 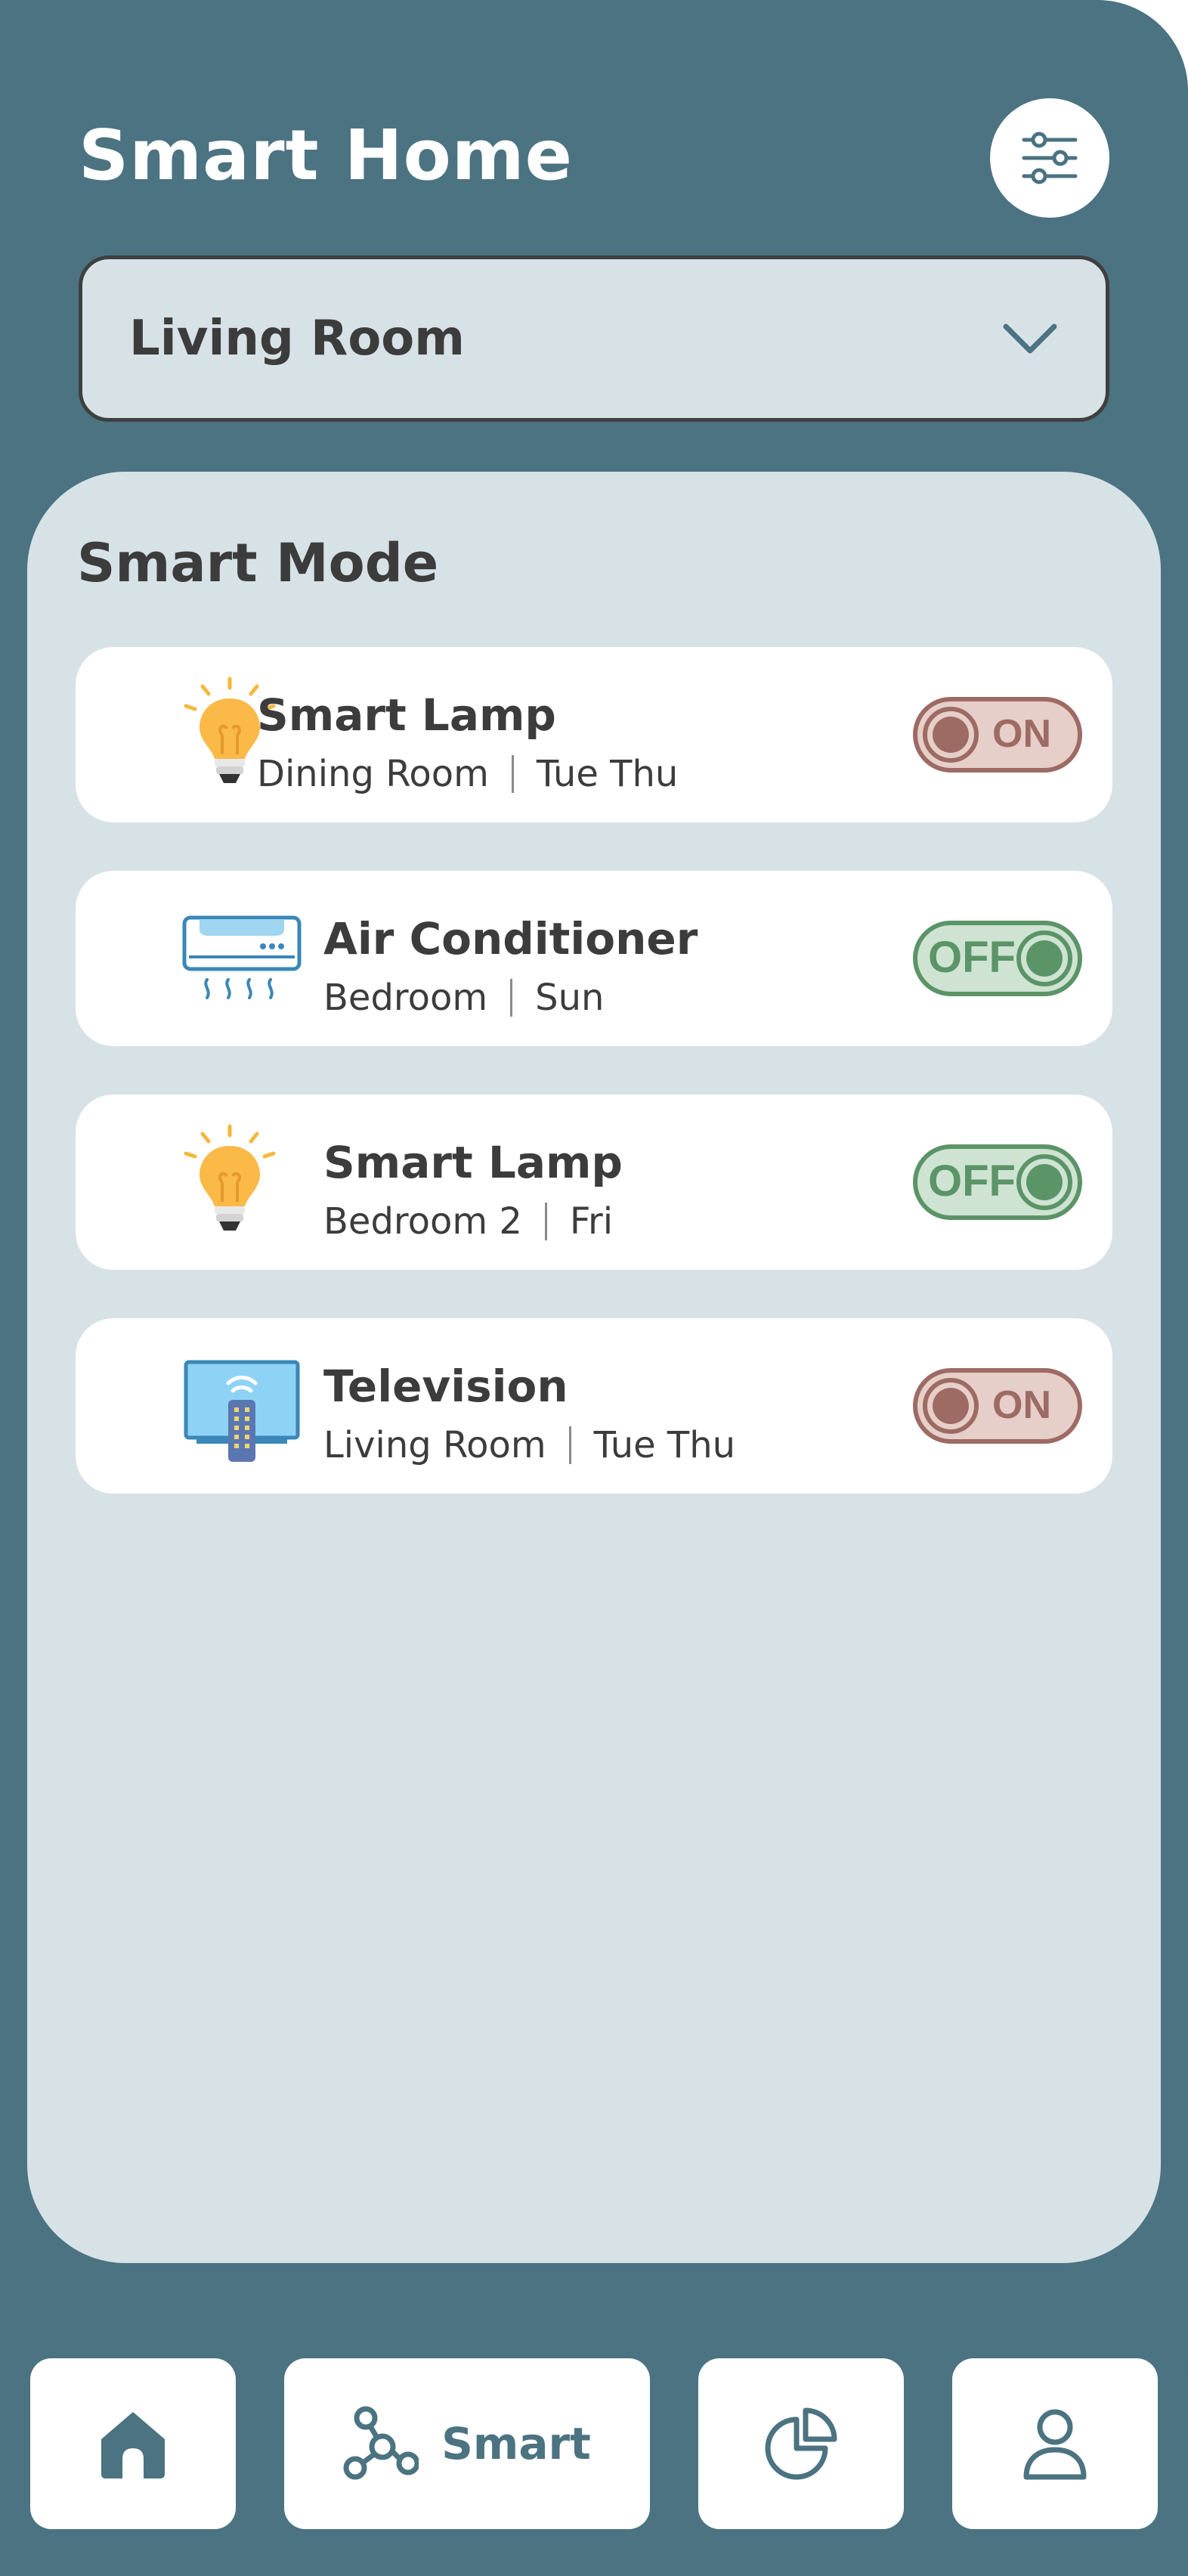 What do you see at coordinates (381, 2443) in the screenshot?
I see `nodes-icon` at bounding box center [381, 2443].